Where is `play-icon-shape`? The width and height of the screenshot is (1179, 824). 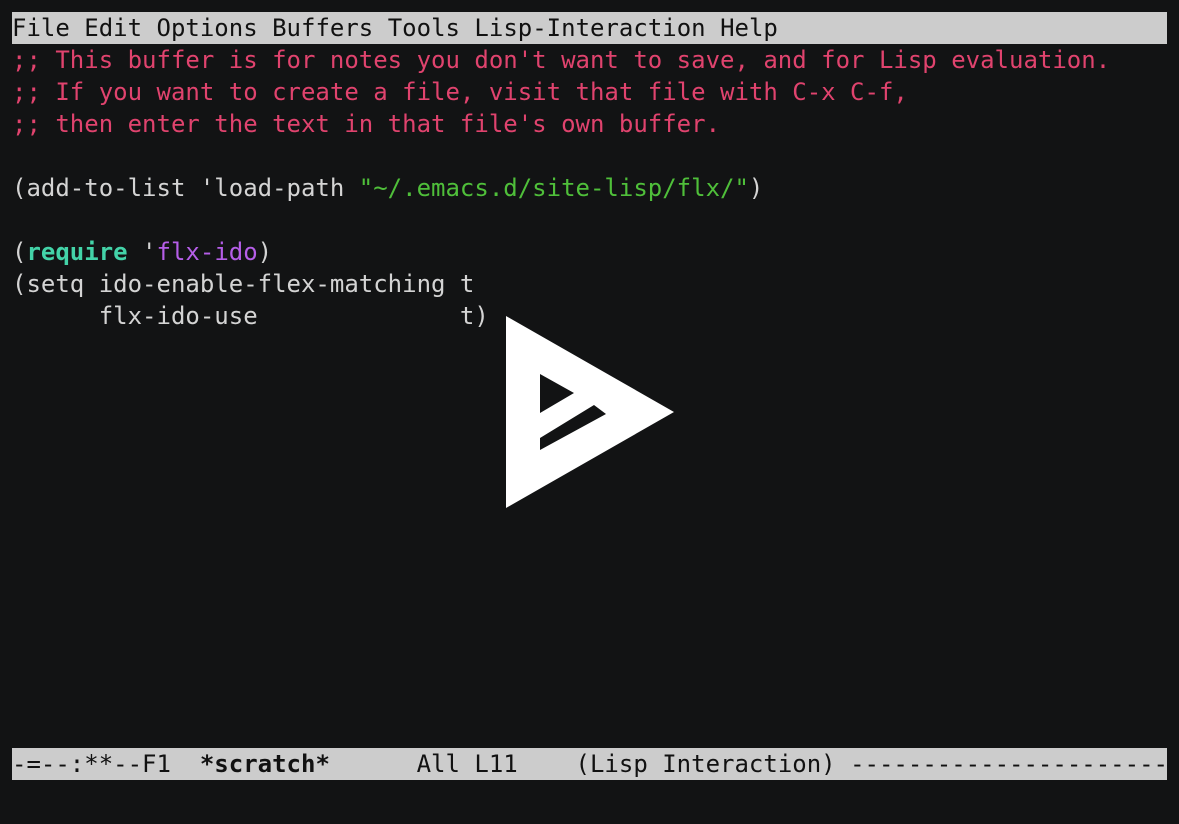 play-icon-shape is located at coordinates (590, 412).